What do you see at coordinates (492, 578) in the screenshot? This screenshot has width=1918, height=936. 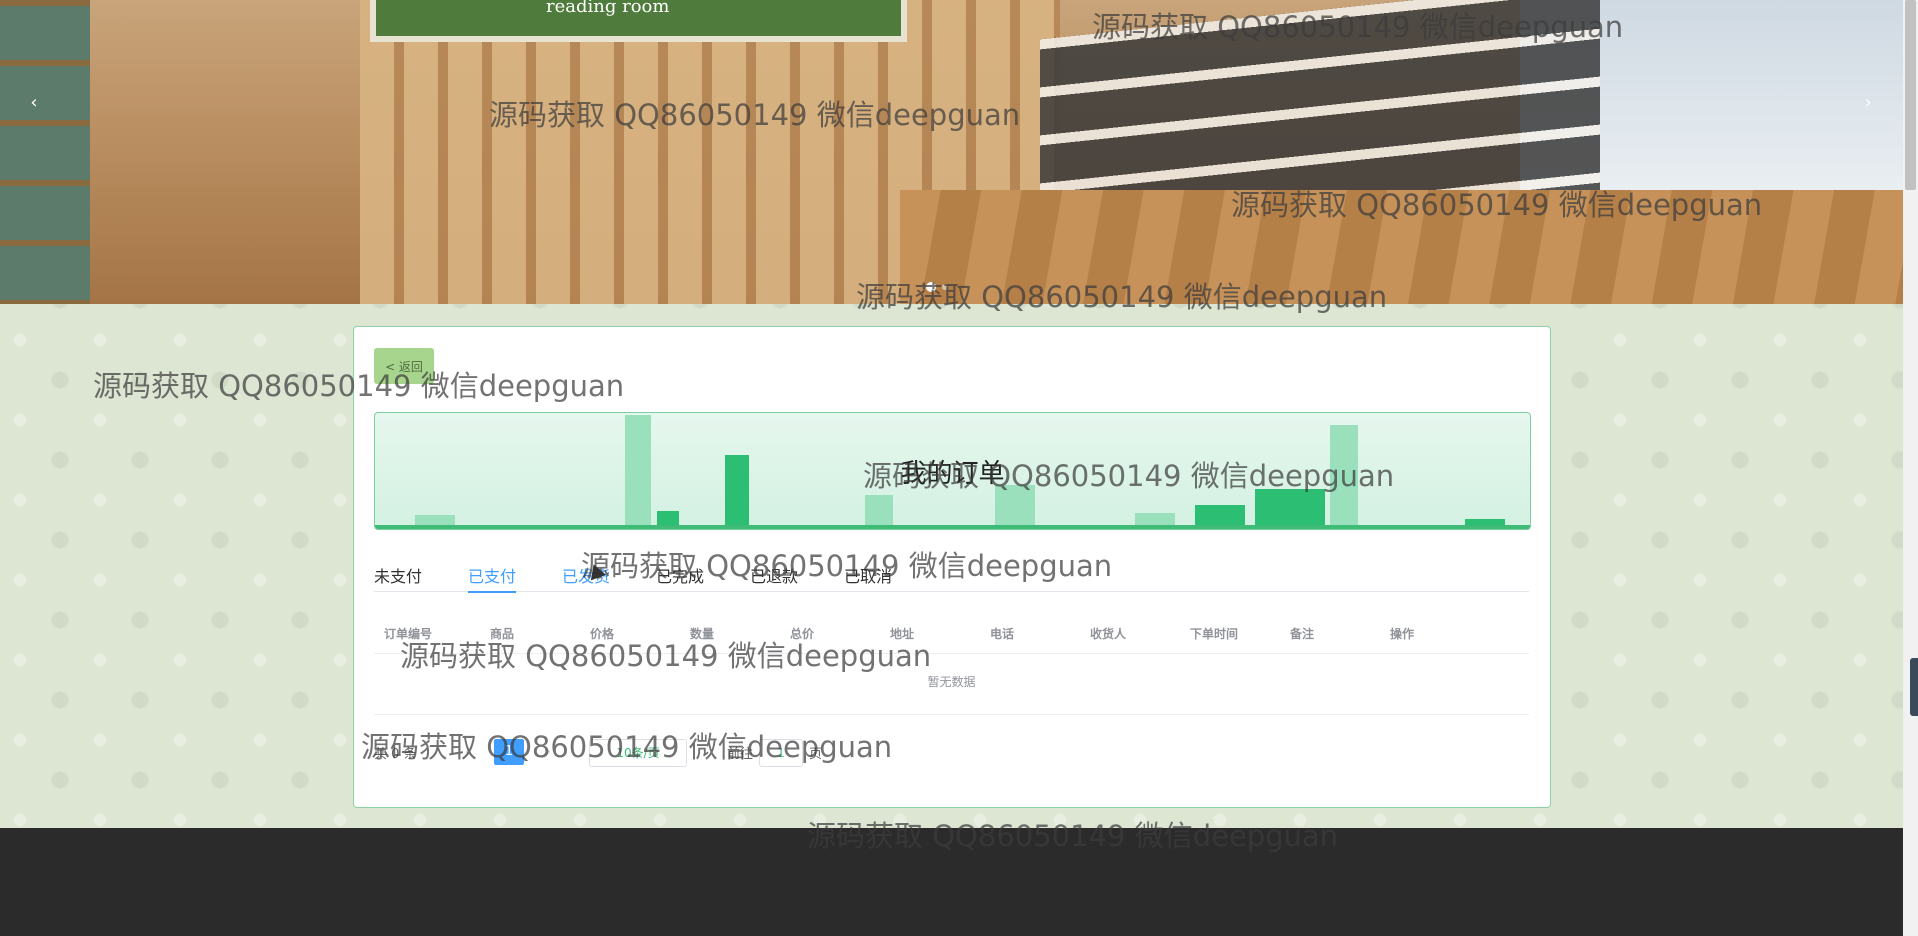 I see `tab-paid: 已支付` at bounding box center [492, 578].